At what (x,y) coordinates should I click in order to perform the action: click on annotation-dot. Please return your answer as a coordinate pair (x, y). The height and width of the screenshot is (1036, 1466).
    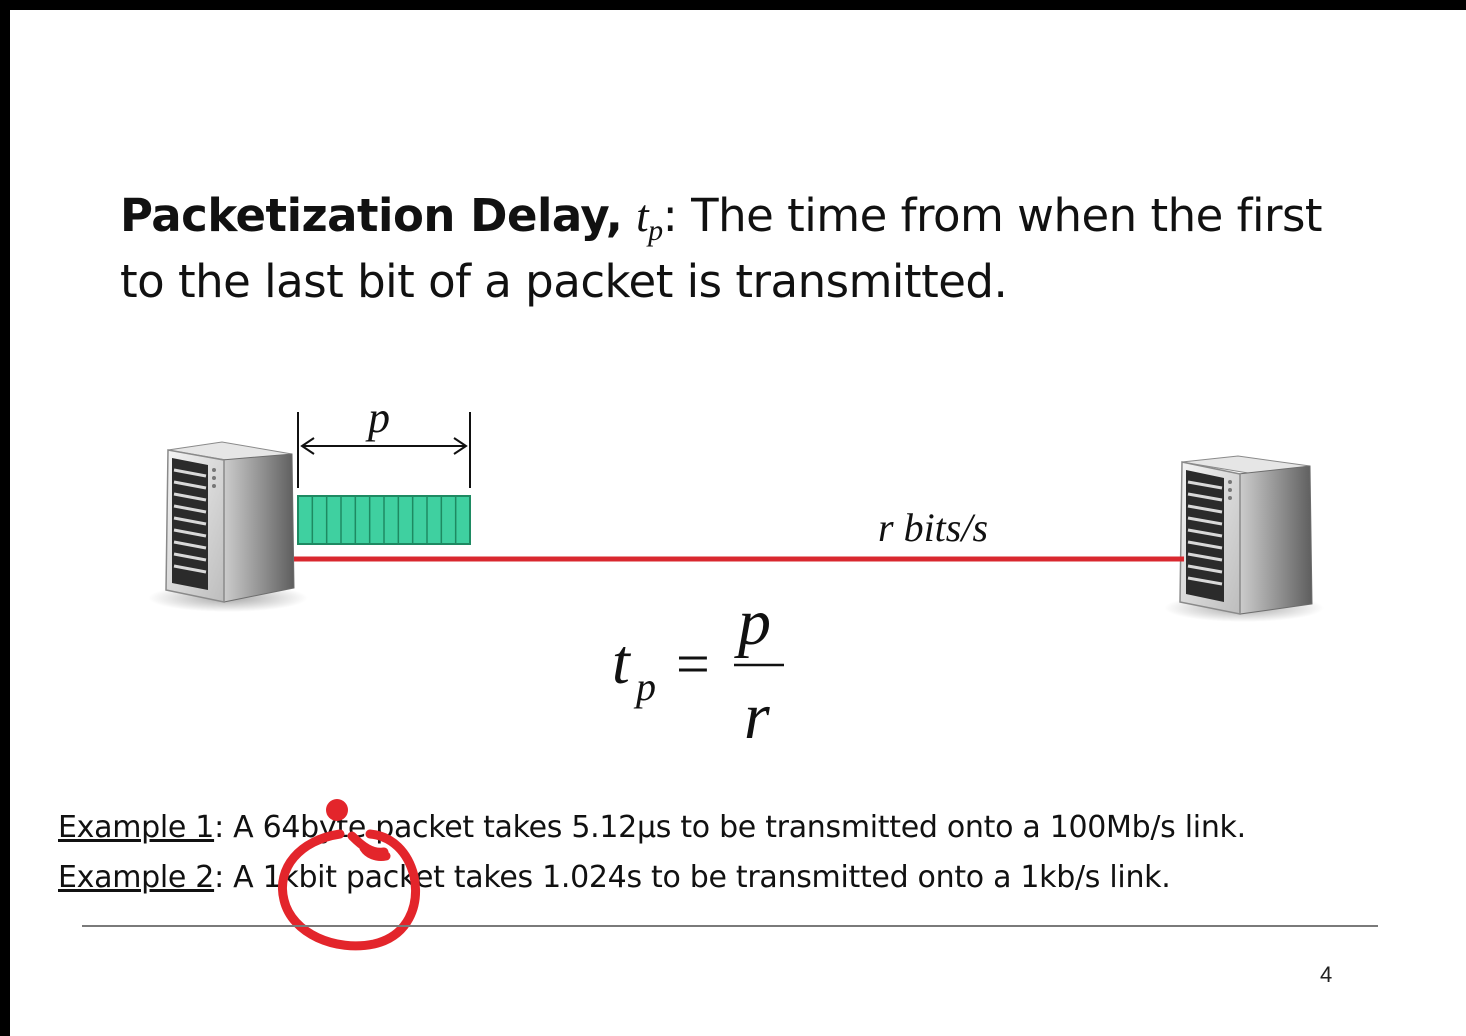
    Looking at the image, I should click on (337, 810).